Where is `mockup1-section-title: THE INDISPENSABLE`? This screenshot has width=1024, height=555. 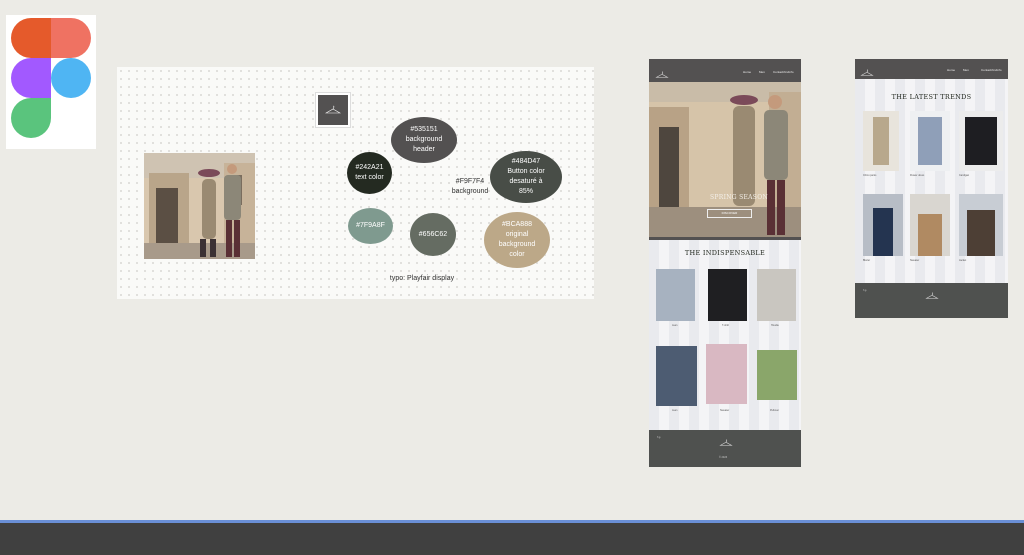
mockup1-section-title: THE INDISPENSABLE is located at coordinates (725, 253).